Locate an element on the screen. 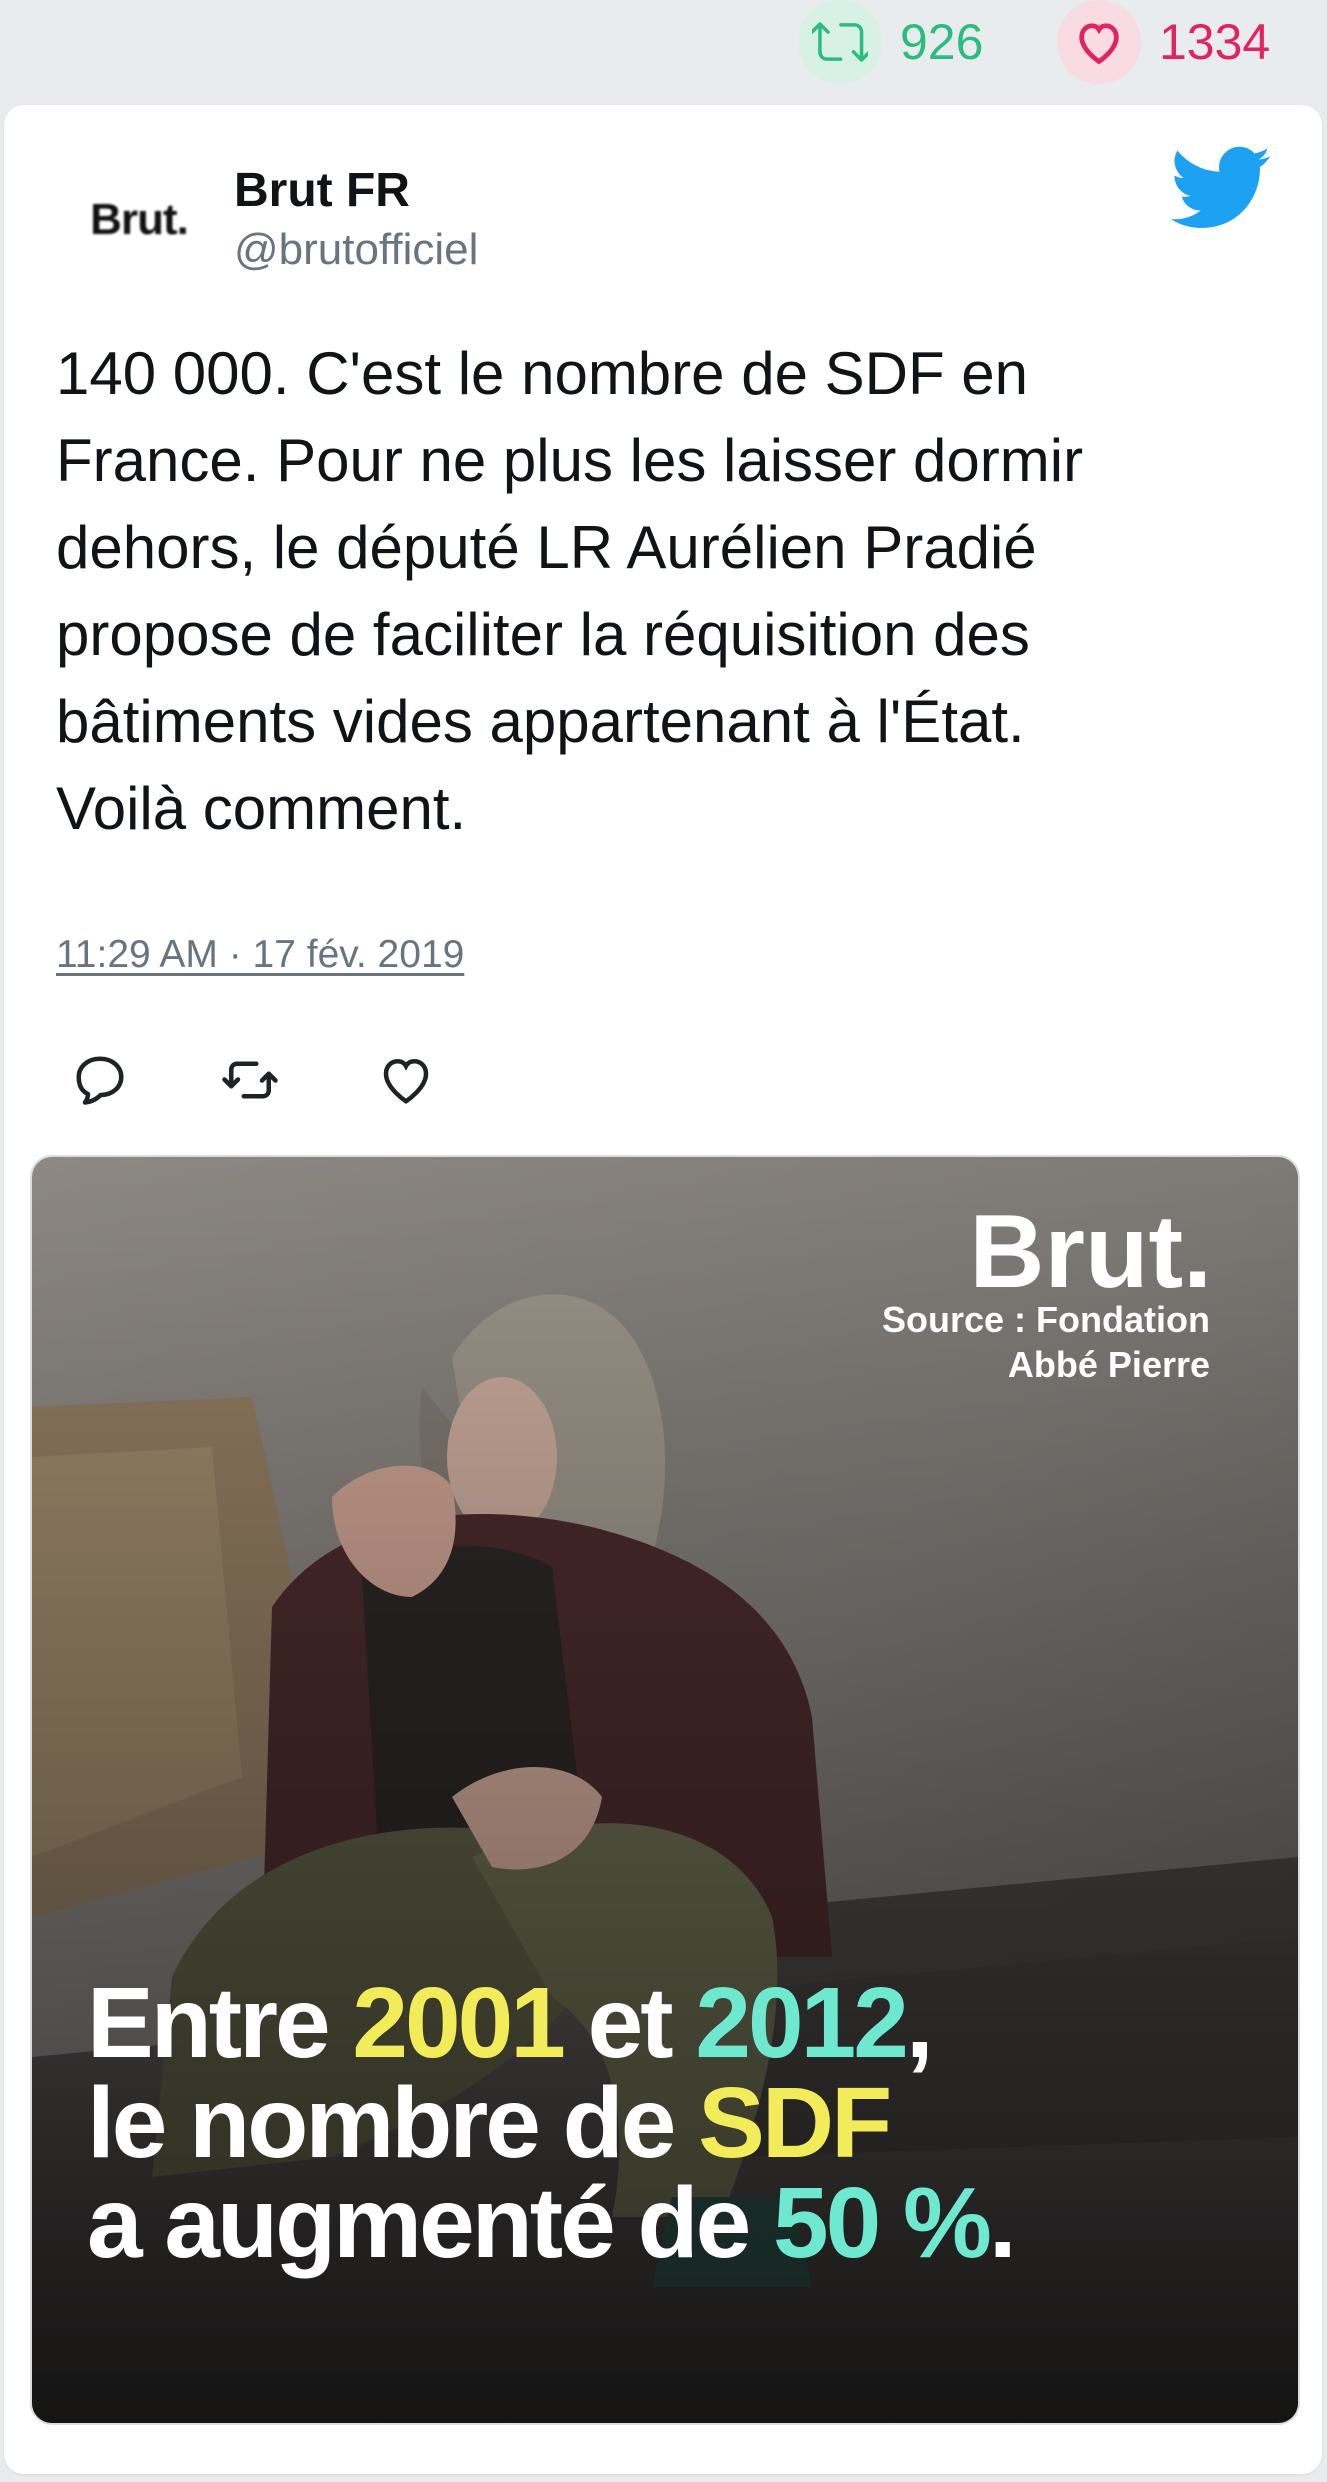  media-source-line2: Abbé Pierre is located at coordinates (1109, 1364).